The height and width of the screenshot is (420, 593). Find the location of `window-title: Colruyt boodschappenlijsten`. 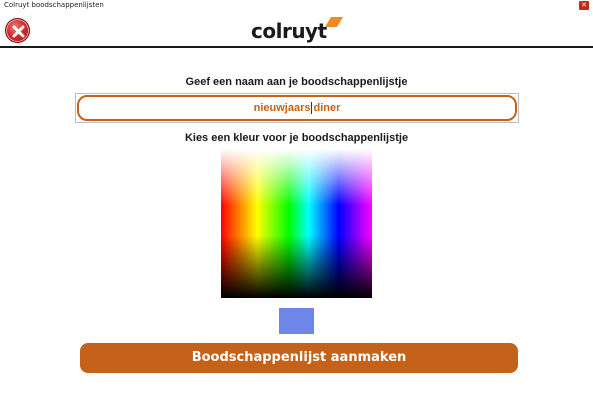

window-title: Colruyt boodschappenlijsten is located at coordinates (54, 5).